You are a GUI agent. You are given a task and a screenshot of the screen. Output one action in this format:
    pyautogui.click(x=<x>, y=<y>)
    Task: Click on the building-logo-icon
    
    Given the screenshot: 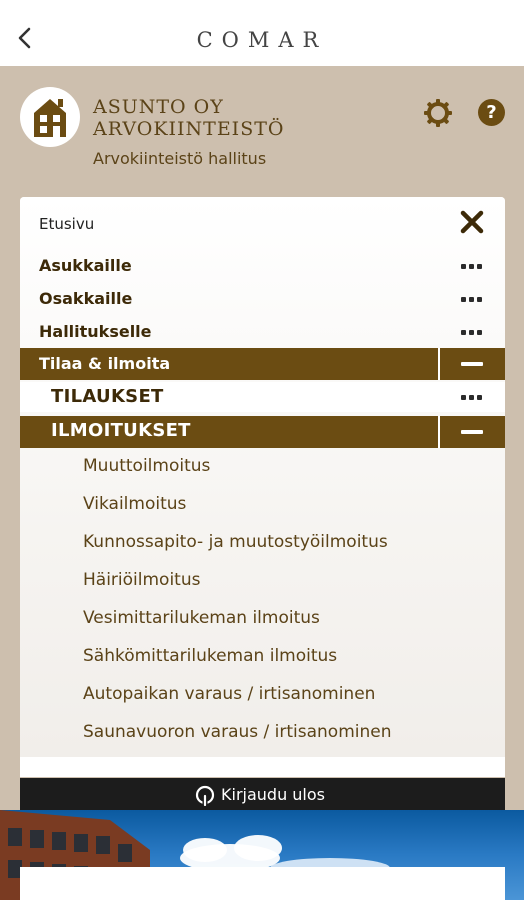 What is the action you would take?
    pyautogui.click(x=50, y=117)
    